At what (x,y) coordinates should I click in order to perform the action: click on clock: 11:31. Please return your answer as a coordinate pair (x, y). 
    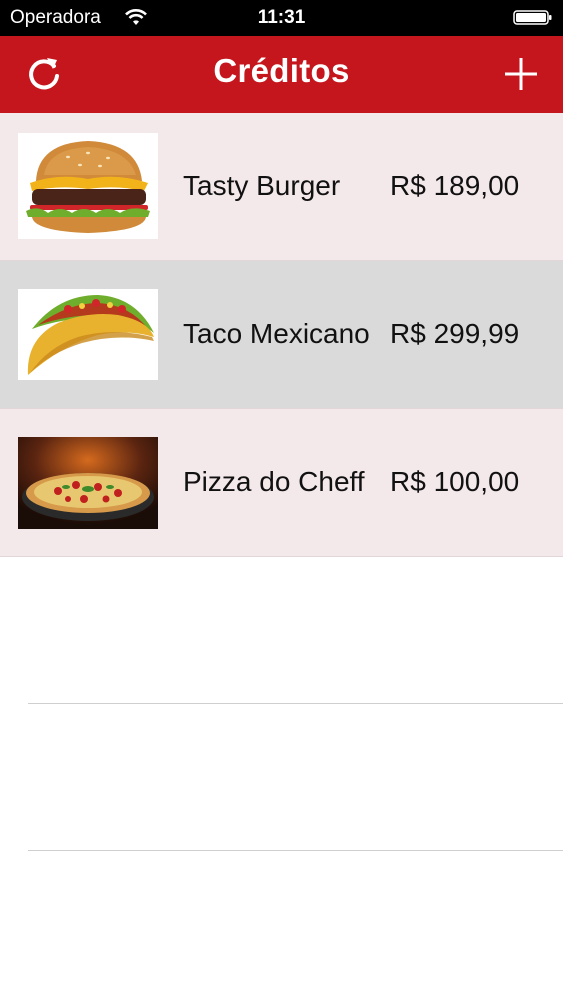
    Looking at the image, I should click on (281, 17).